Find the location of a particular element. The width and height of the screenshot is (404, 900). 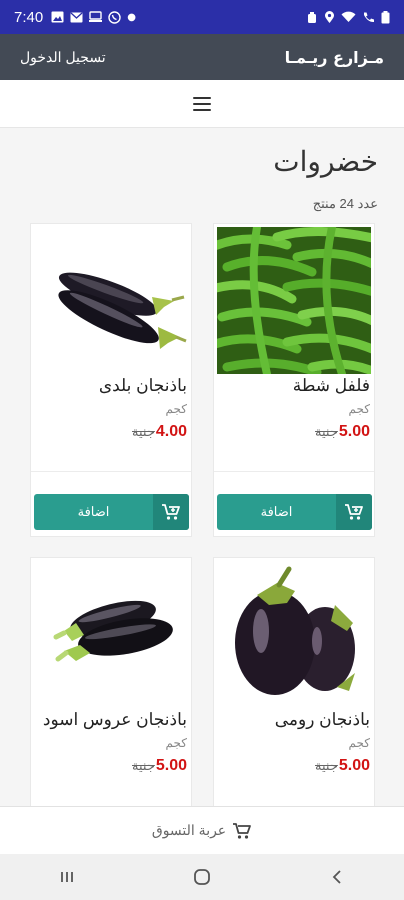

home-icon is located at coordinates (202, 877).